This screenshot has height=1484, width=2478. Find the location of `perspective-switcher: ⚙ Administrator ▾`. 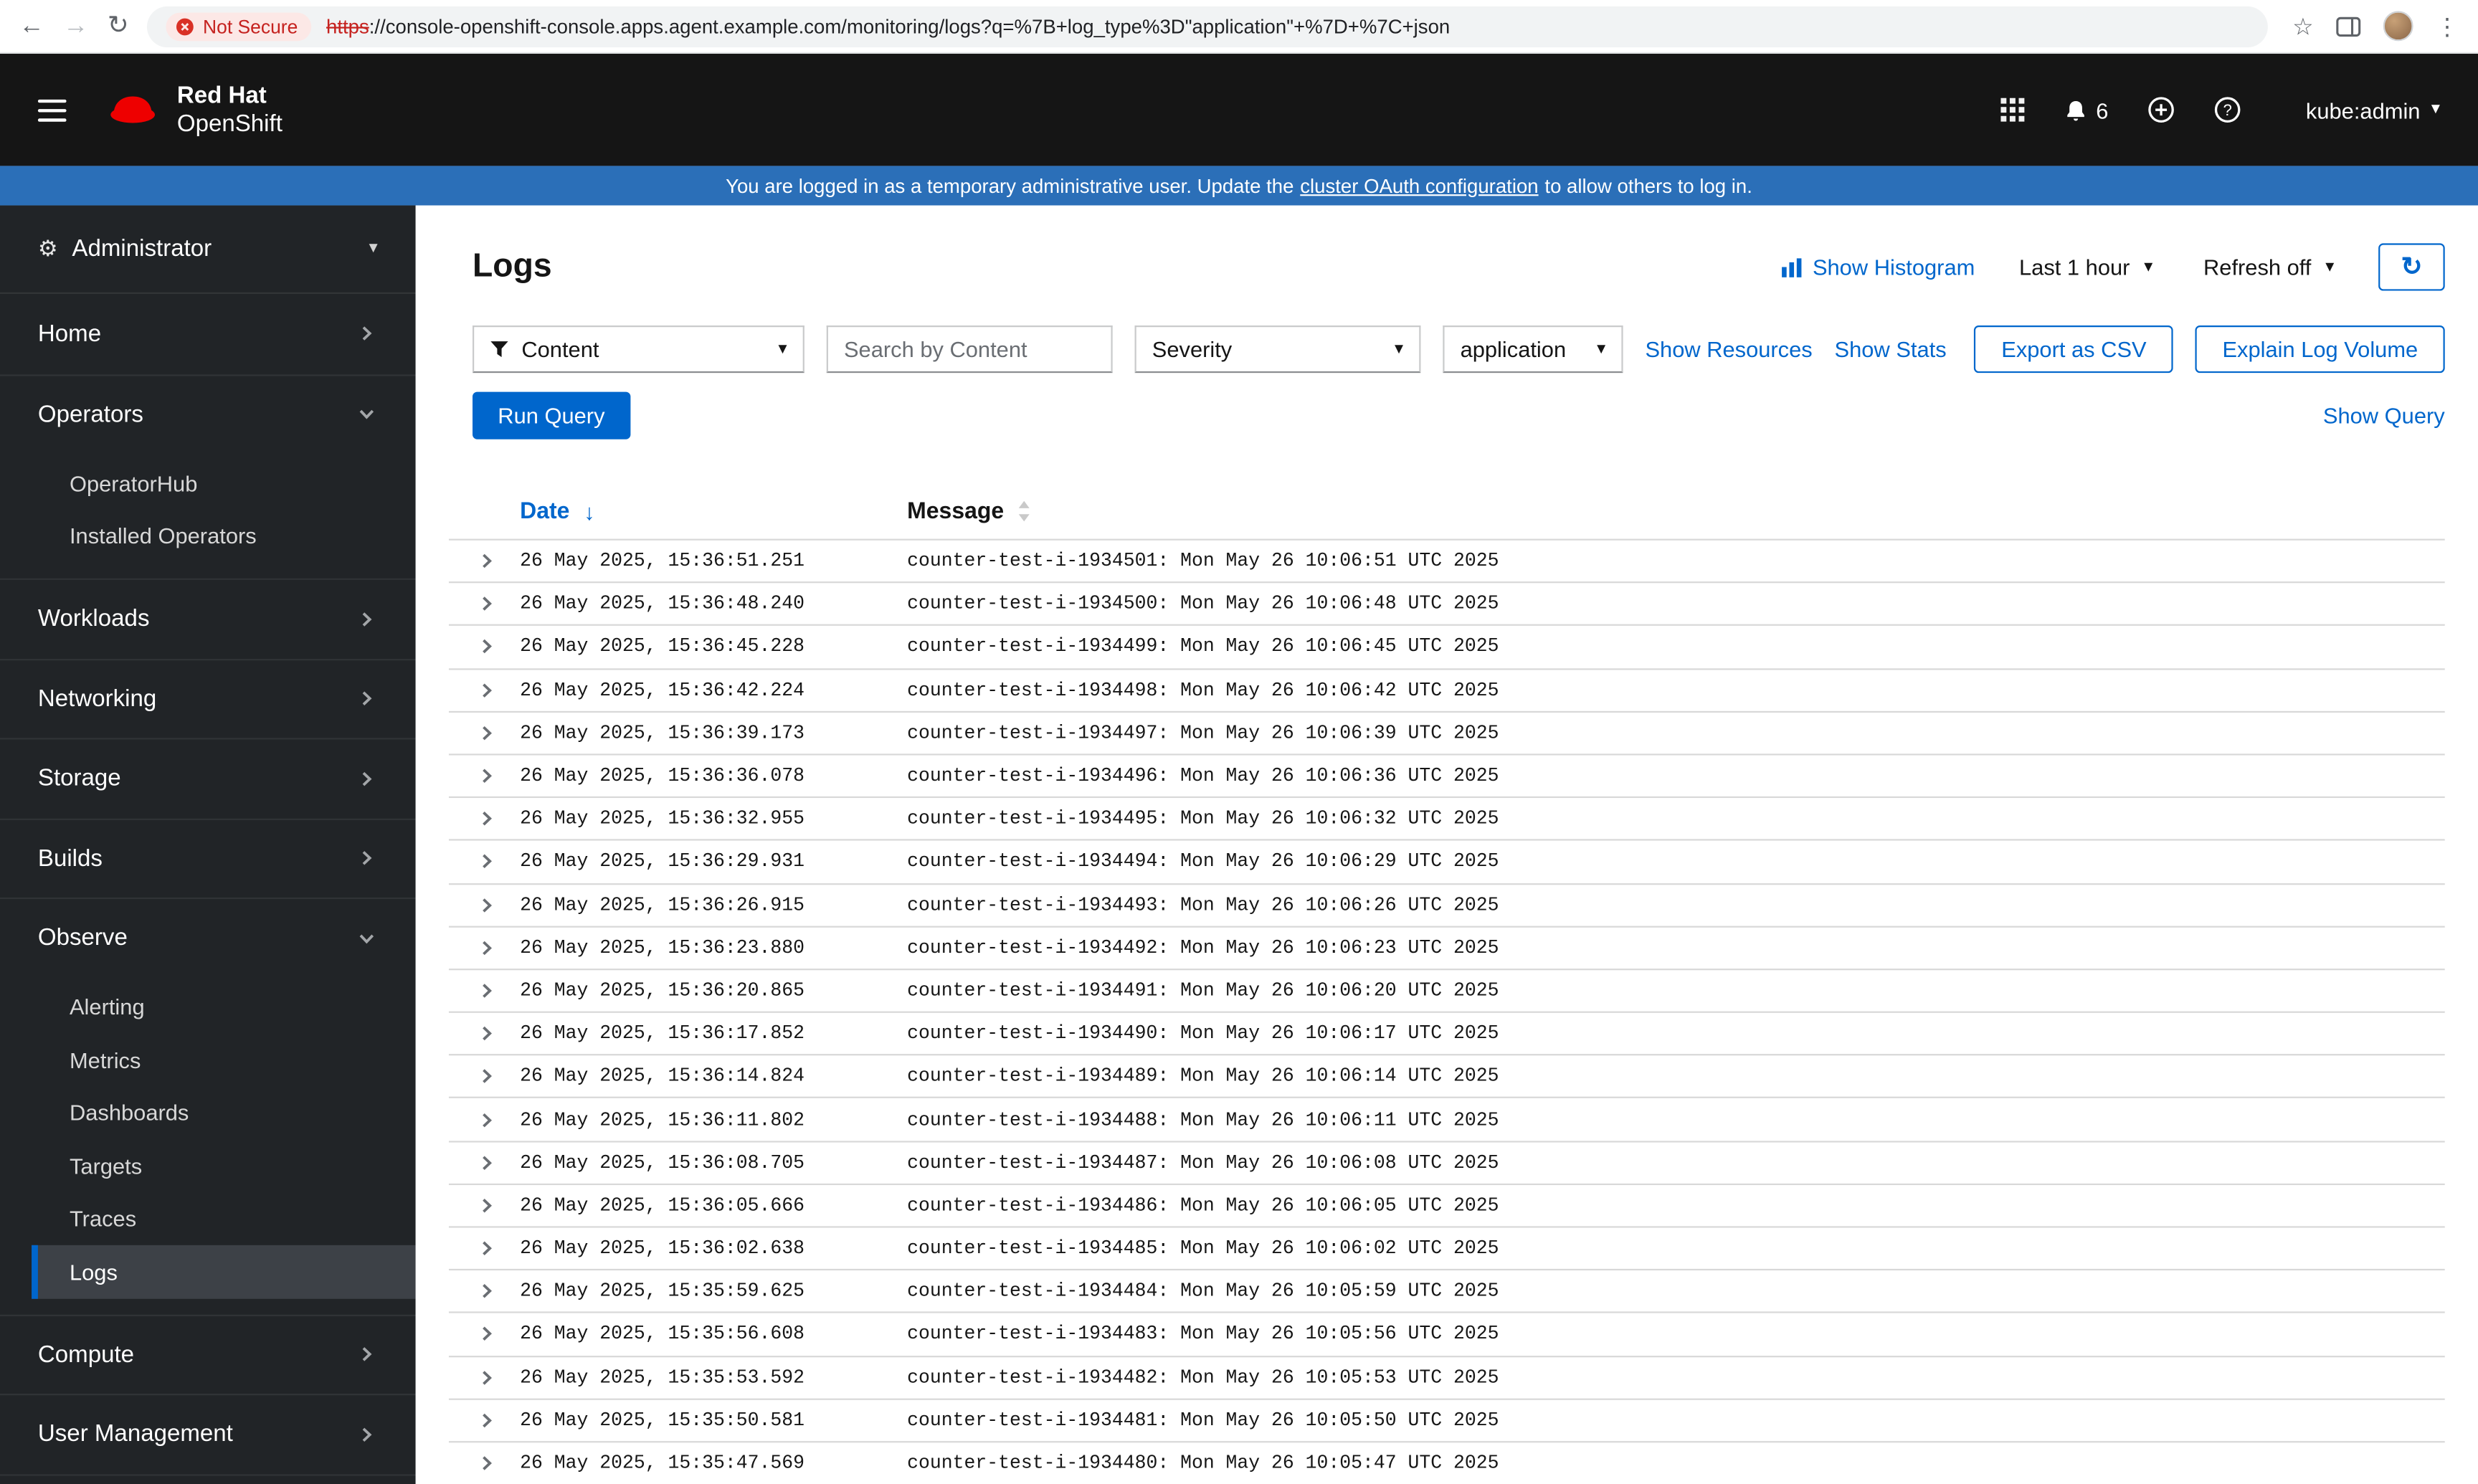

perspective-switcher: ⚙ Administrator ▾ is located at coordinates (208, 250).